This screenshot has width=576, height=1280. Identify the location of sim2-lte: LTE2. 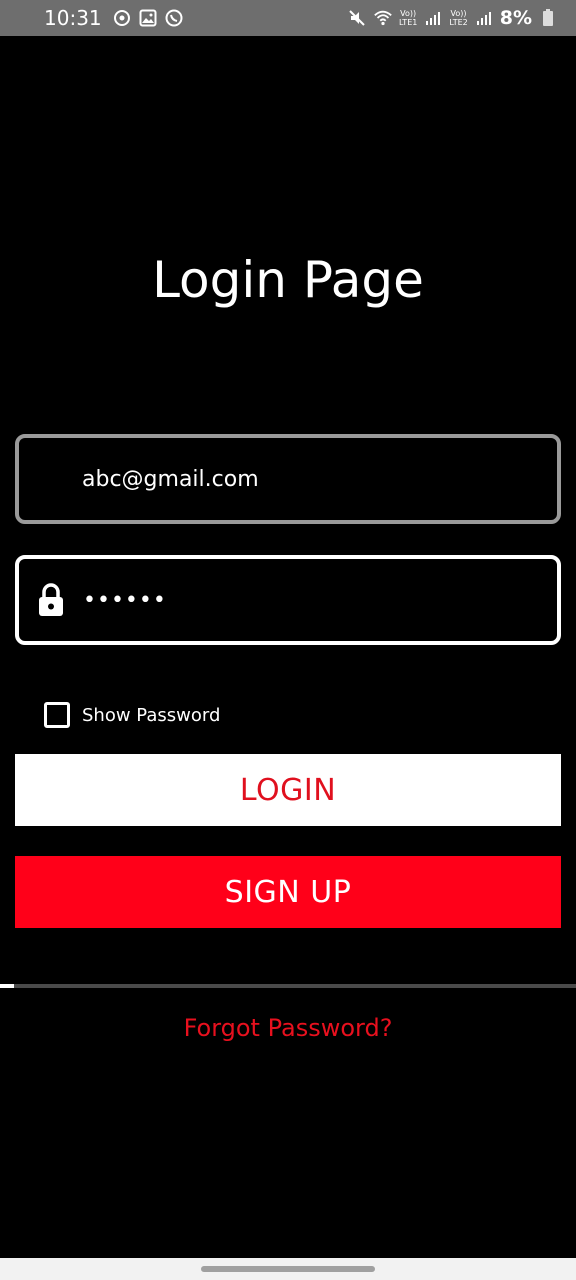
(458, 22).